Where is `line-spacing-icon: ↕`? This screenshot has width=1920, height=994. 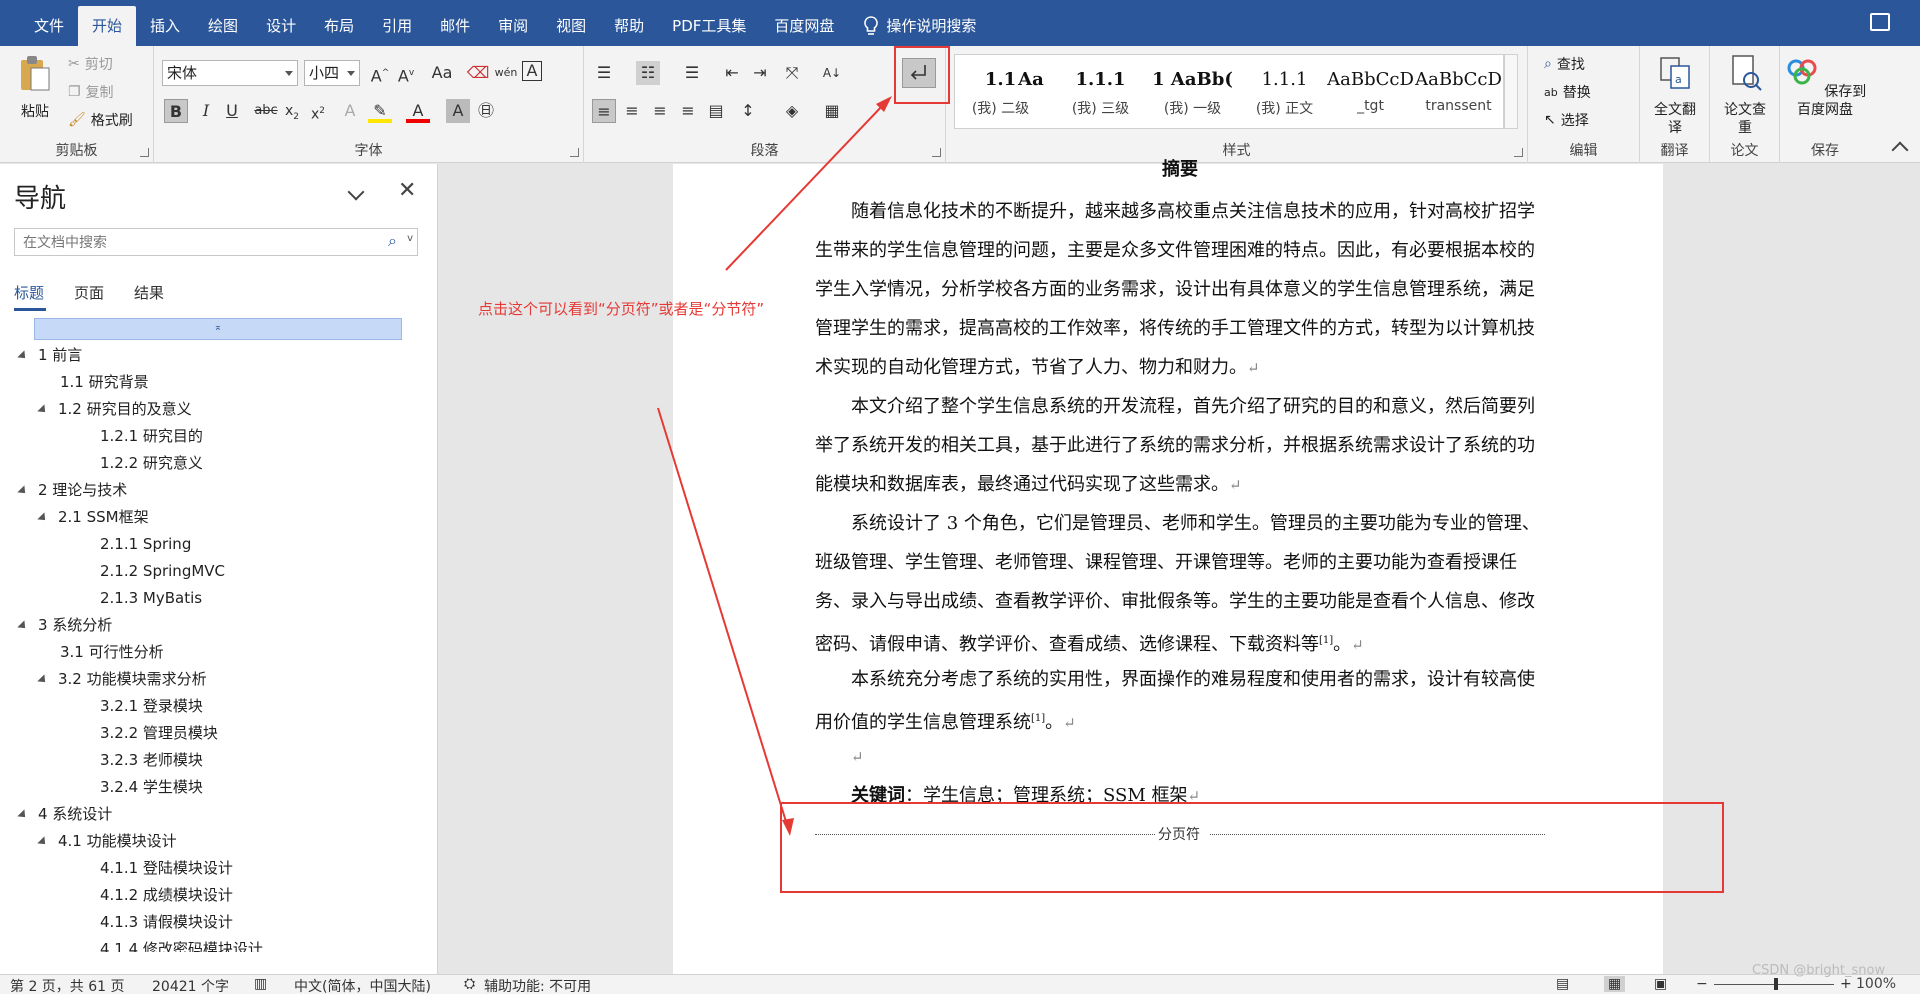 line-spacing-icon: ↕ is located at coordinates (748, 111).